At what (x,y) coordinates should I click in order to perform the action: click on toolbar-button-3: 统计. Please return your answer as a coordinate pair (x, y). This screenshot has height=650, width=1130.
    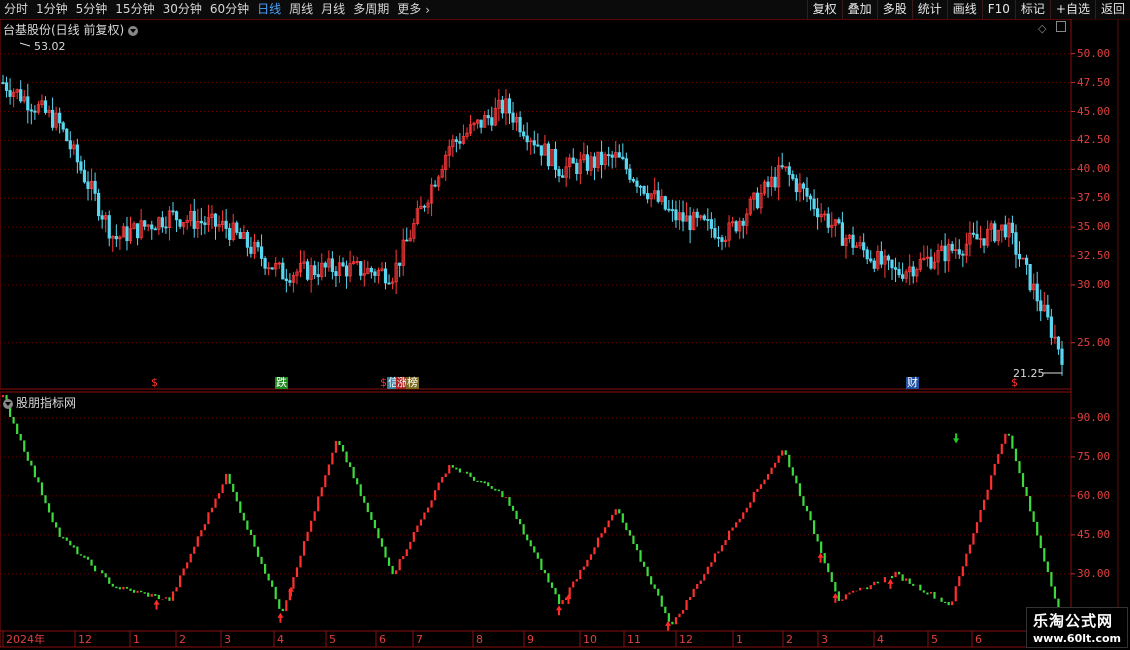
    Looking at the image, I should click on (929, 9).